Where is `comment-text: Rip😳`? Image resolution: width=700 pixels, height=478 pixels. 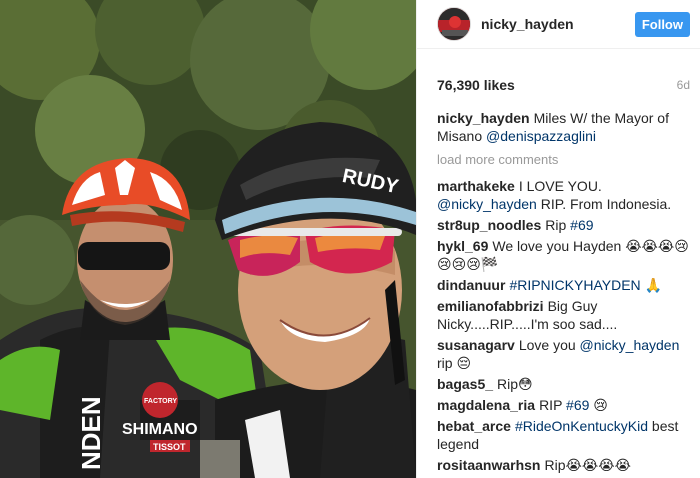
comment-text: Rip😳 is located at coordinates (515, 384).